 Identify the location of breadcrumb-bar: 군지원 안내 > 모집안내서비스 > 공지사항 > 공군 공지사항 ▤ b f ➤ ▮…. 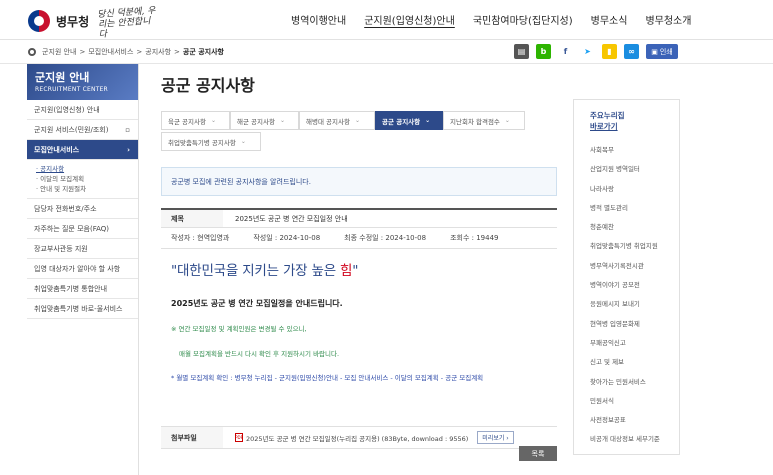
(386, 52).